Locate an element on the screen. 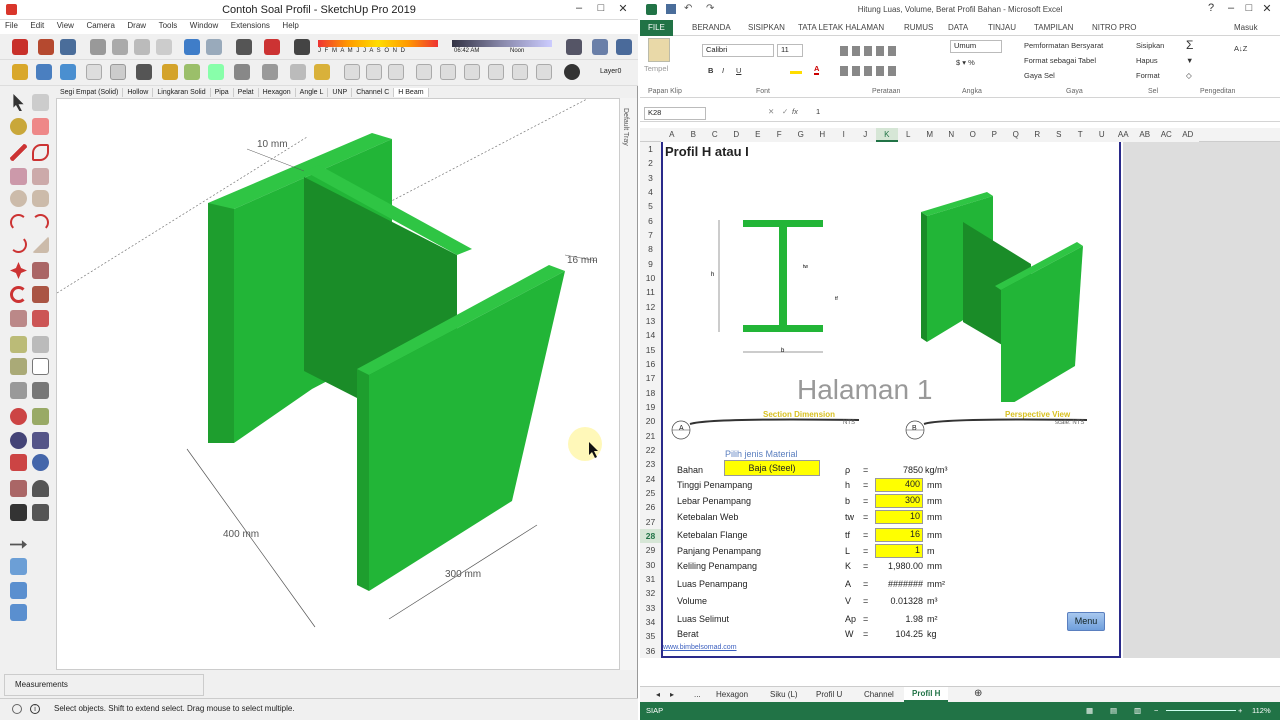  input-cell: 16 is located at coordinates (899, 535).